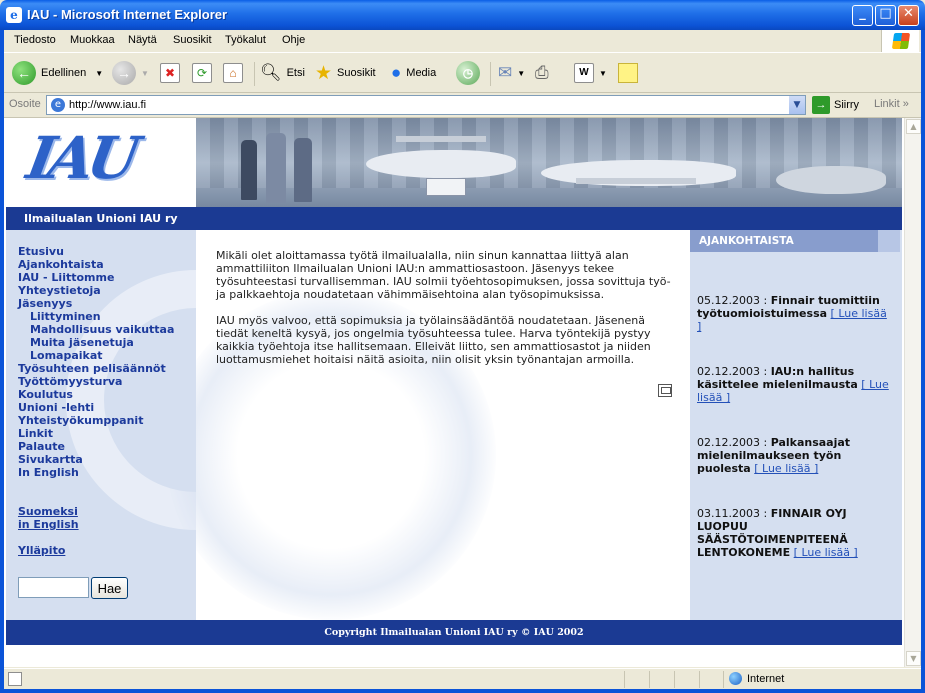  I want to click on minimize-button: _, so click(862, 15).